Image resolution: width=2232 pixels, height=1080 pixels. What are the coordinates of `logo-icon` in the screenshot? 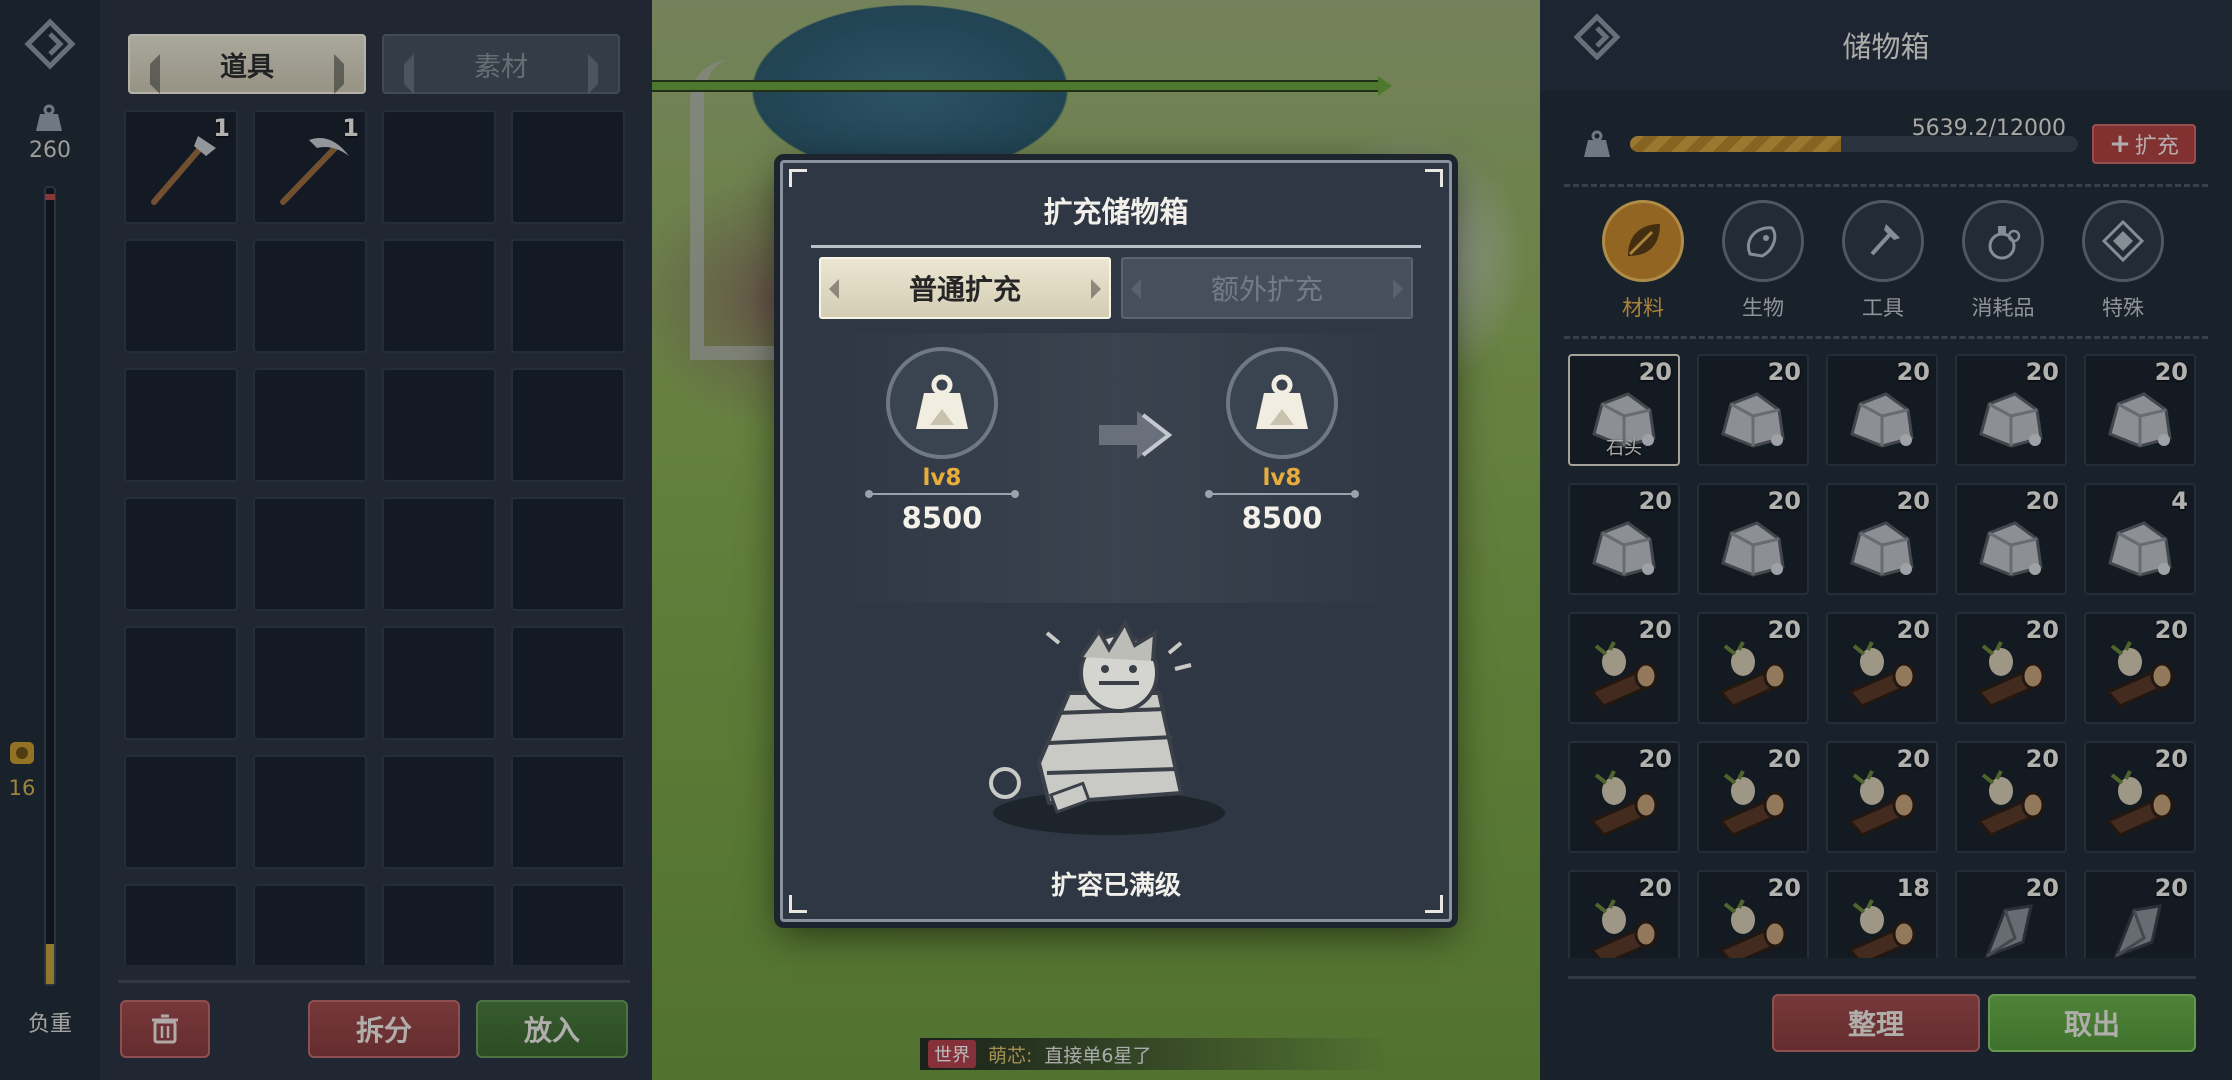 It's located at (50, 44).